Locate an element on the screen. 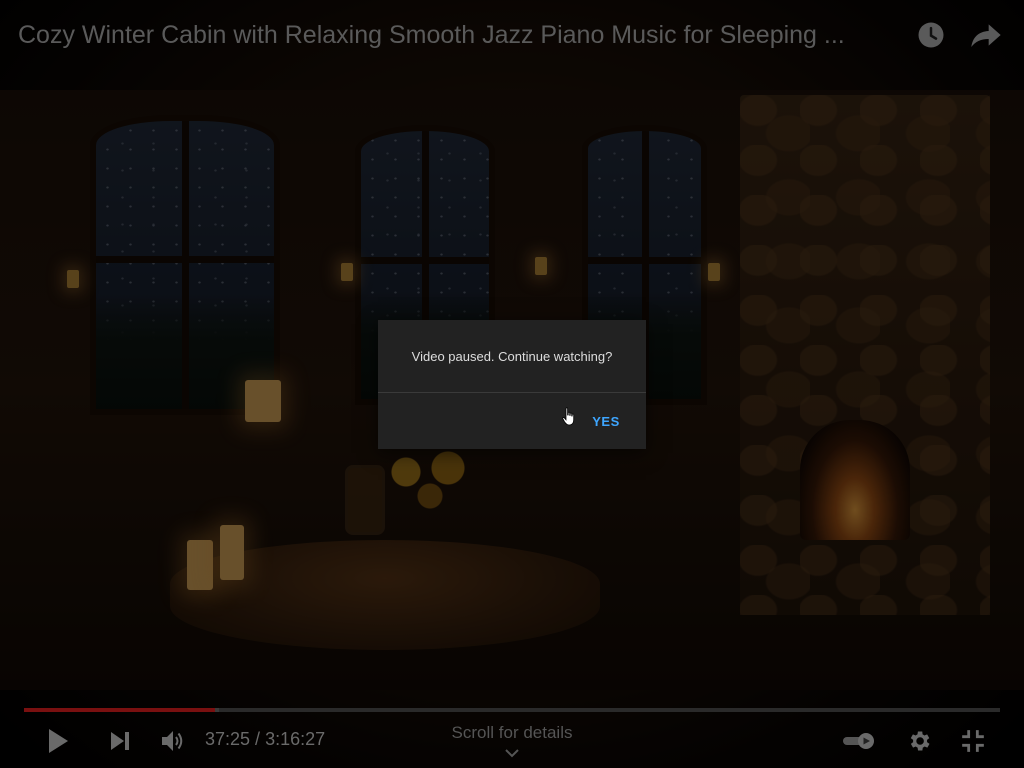 The image size is (1024, 768). dialog-divider is located at coordinates (512, 392).